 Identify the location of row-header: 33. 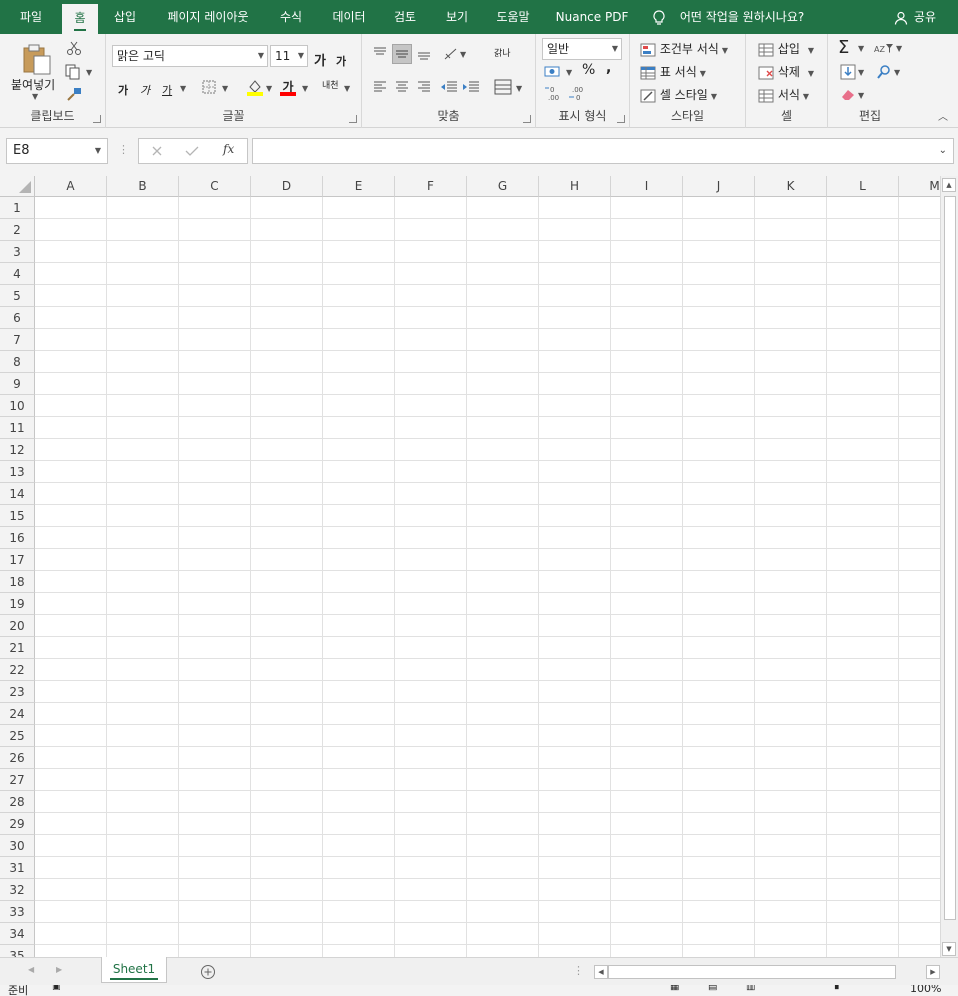
(17, 912).